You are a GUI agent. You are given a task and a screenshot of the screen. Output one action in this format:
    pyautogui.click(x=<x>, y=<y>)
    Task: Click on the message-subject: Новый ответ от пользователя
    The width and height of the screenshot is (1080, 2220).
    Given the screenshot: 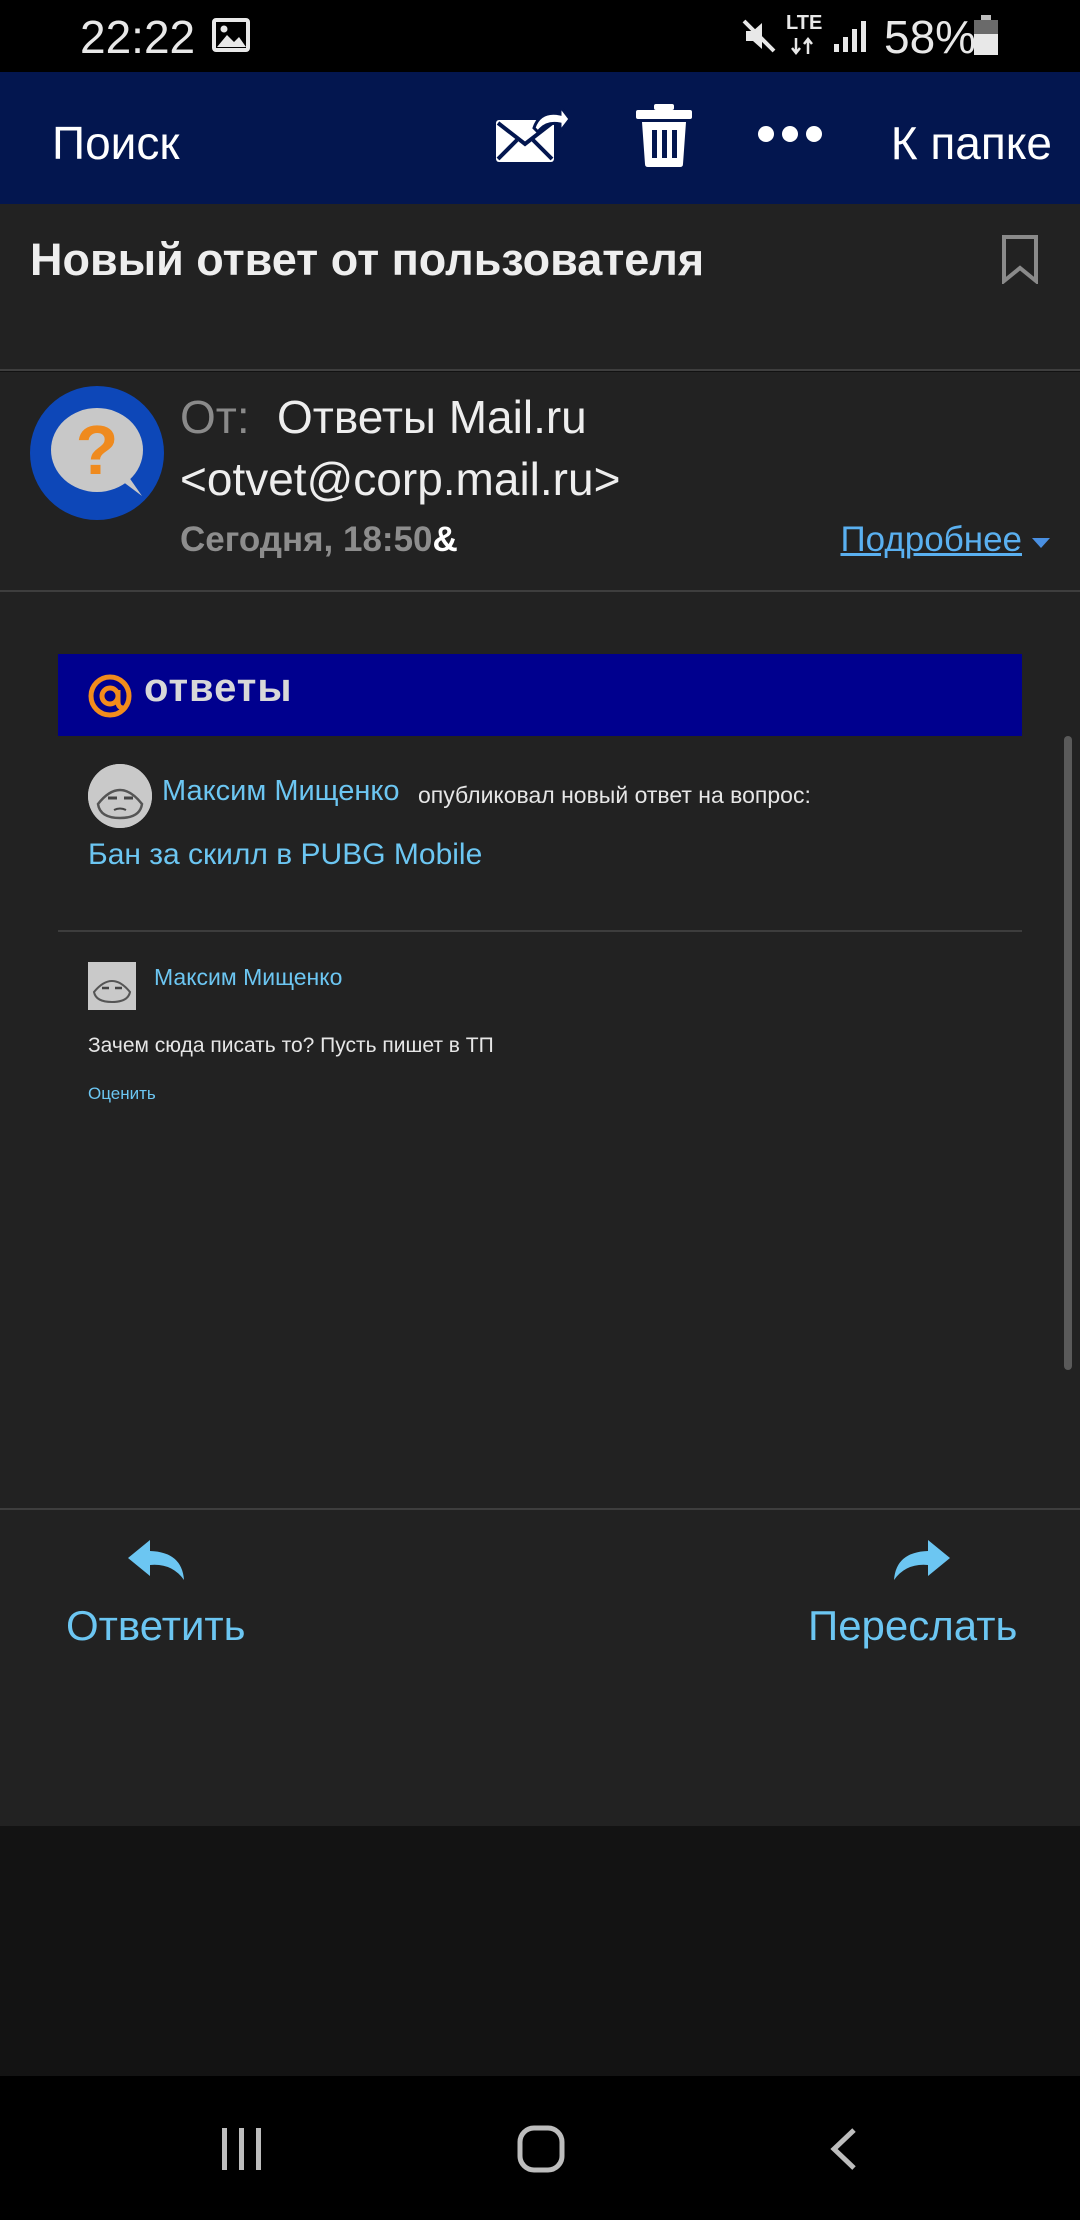 What is the action you would take?
    pyautogui.click(x=367, y=259)
    